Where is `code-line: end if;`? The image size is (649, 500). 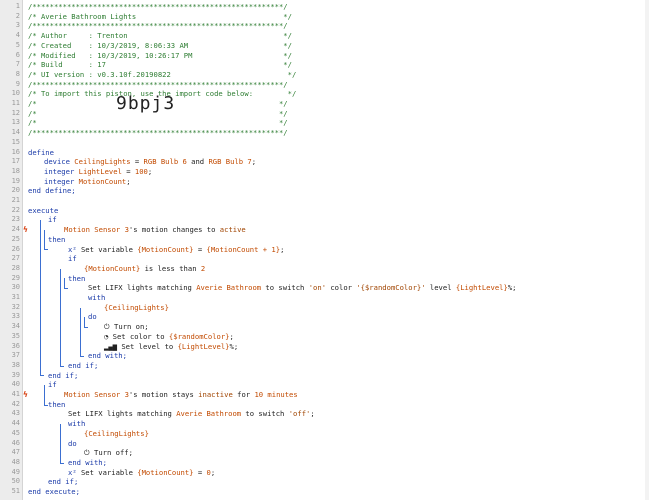 code-line: end if; is located at coordinates (63, 482).